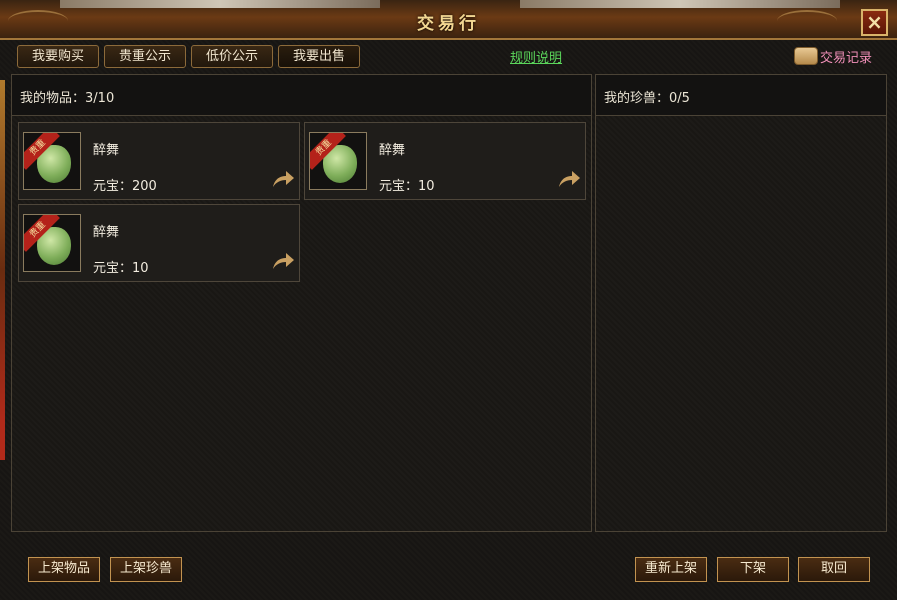 The width and height of the screenshot is (897, 600). What do you see at coordinates (159, 161) in the screenshot?
I see `item-card: 贵重 醉舞 元宝：200` at bounding box center [159, 161].